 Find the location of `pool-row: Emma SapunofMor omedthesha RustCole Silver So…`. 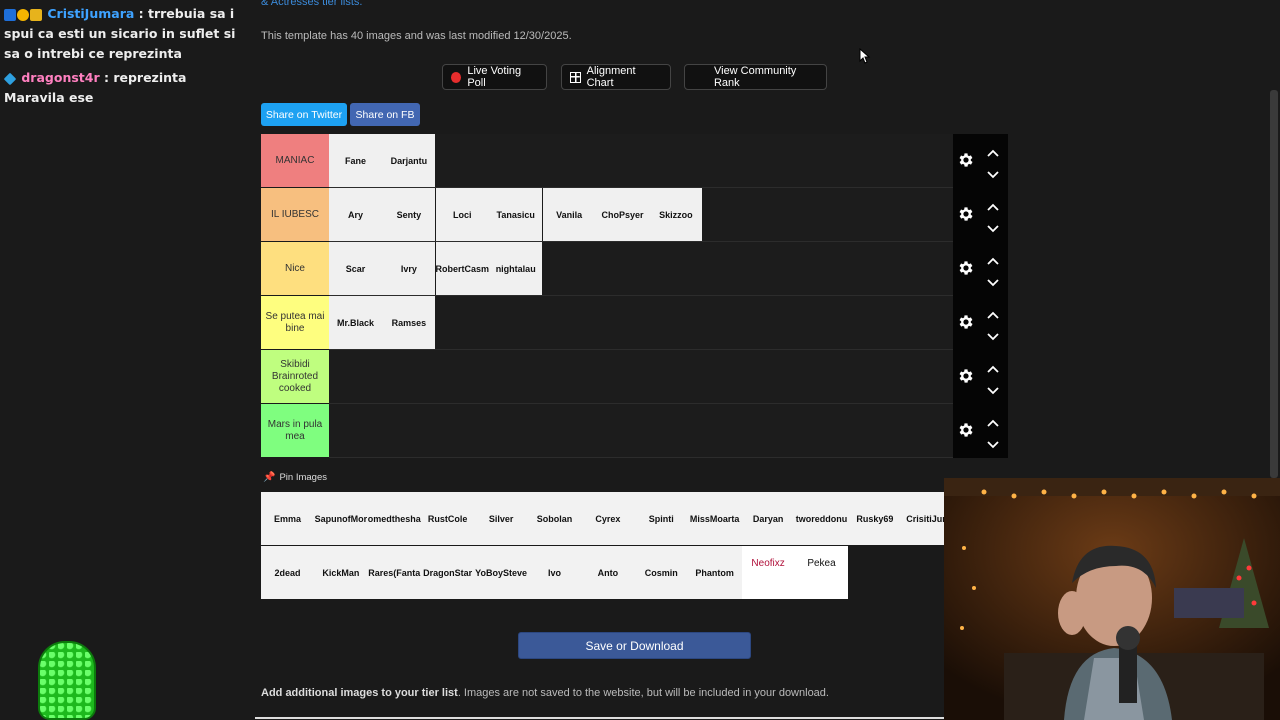

pool-row: Emma SapunofMor omedthesha RustCole Silver So… is located at coordinates (605, 518).